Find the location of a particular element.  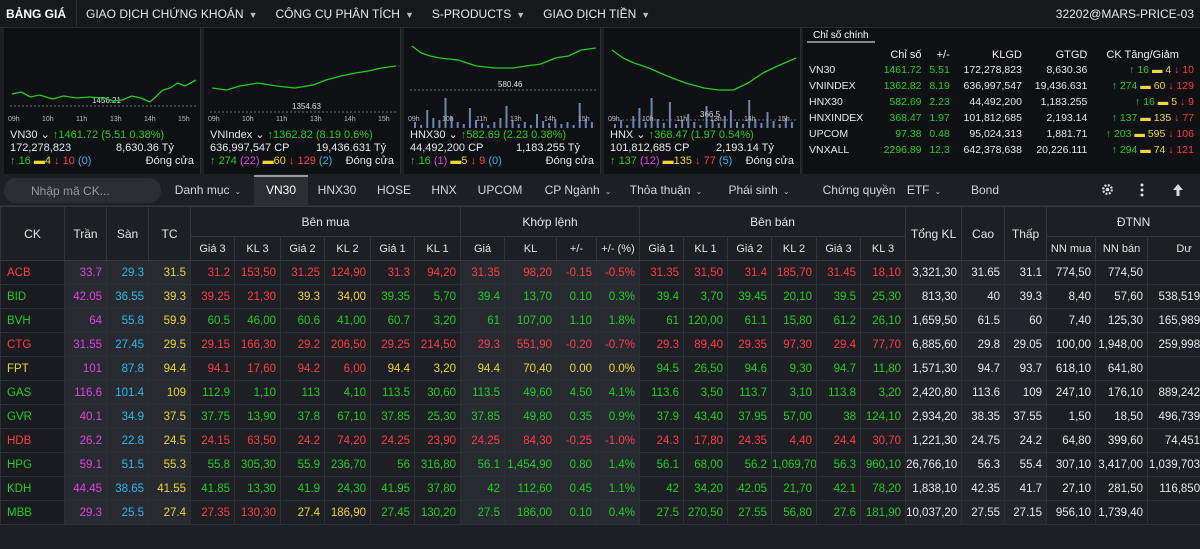

scroll-top-icon is located at coordinates (1178, 190).